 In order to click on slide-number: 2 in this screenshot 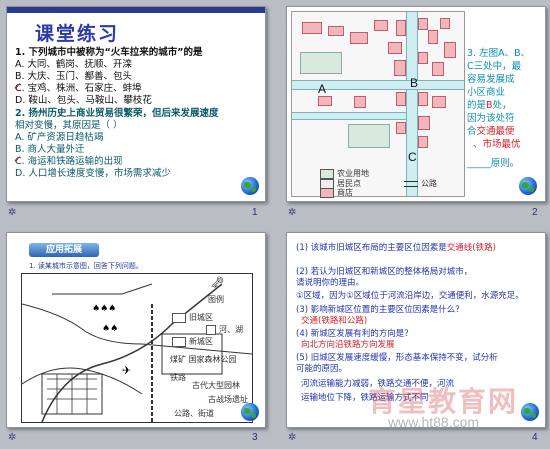, I will do `click(535, 212)`.